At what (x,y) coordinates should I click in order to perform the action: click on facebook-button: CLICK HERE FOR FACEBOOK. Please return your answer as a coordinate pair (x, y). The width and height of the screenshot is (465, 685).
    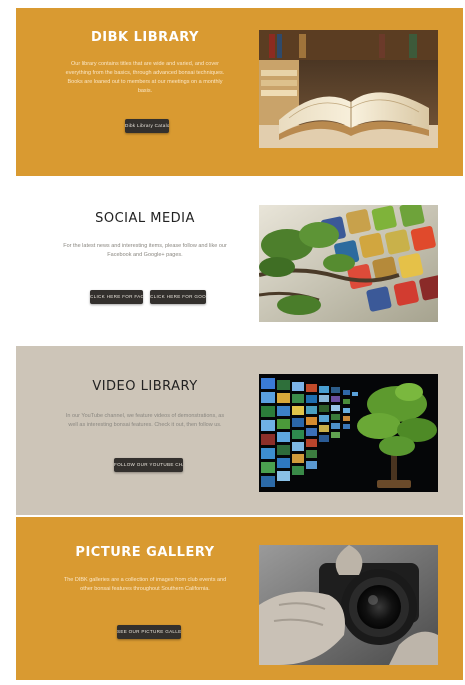
    Looking at the image, I should click on (116, 297).